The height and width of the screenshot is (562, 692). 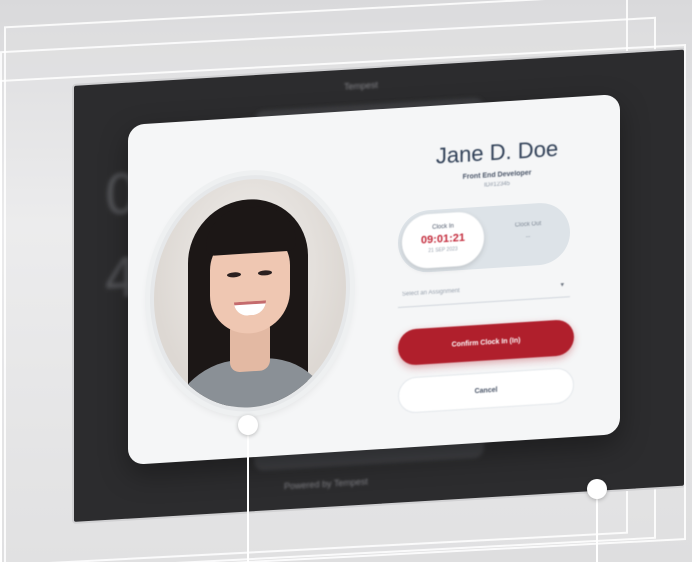 I want to click on clock-in-option: Clock In 09:01:21 21 SEP 2023, so click(x=443, y=240).